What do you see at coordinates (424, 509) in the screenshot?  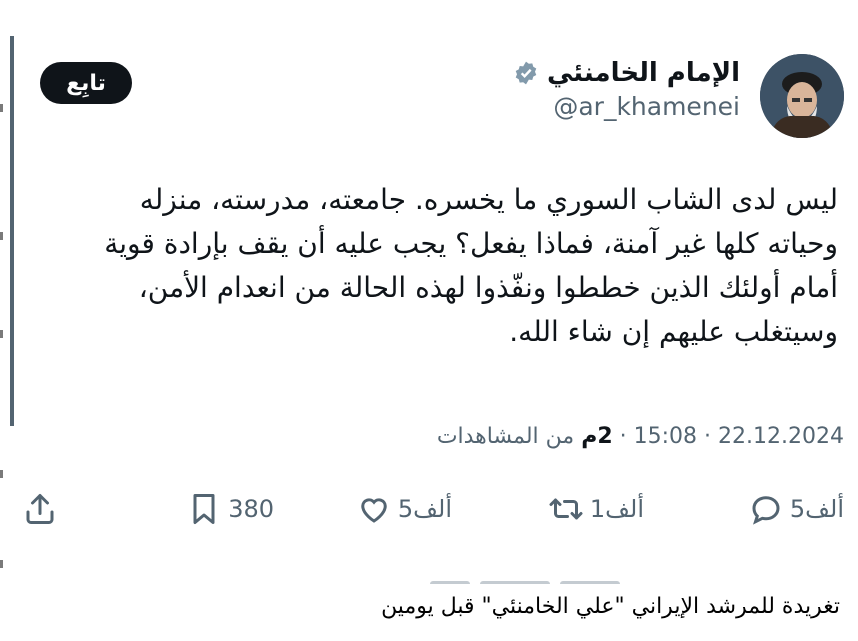 I see `like-count: 5ألف` at bounding box center [424, 509].